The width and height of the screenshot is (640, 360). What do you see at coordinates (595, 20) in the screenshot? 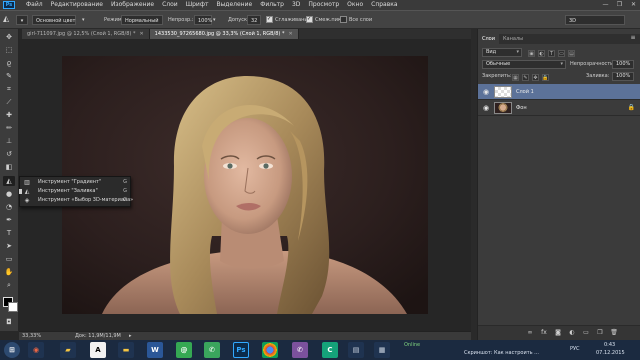
I see `workspace-select: 3D` at bounding box center [595, 20].